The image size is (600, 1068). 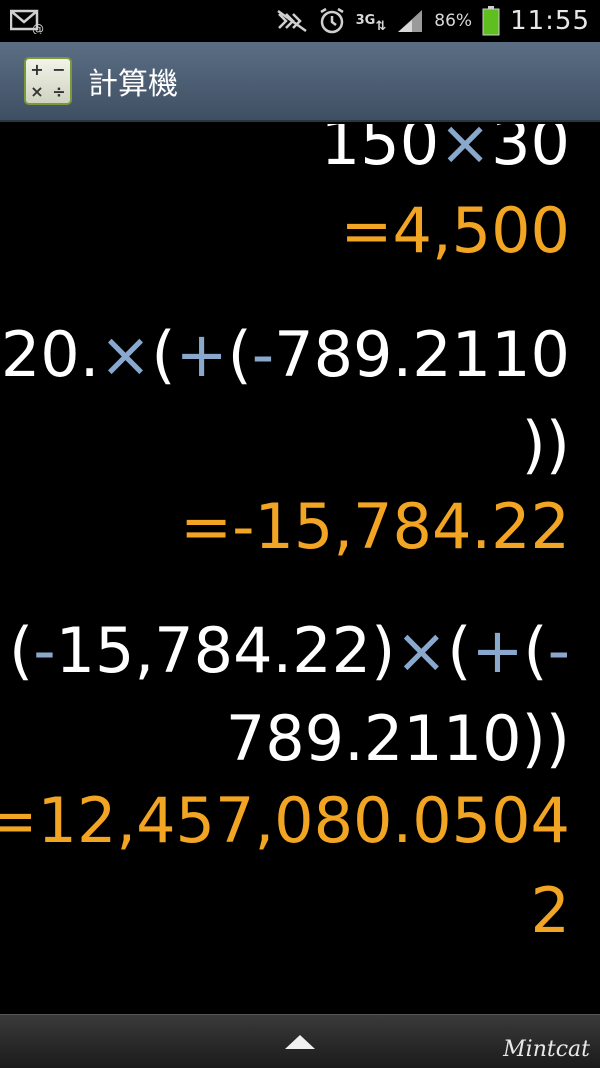 What do you see at coordinates (371, 23) in the screenshot?
I see `network-type: 3G ⇅` at bounding box center [371, 23].